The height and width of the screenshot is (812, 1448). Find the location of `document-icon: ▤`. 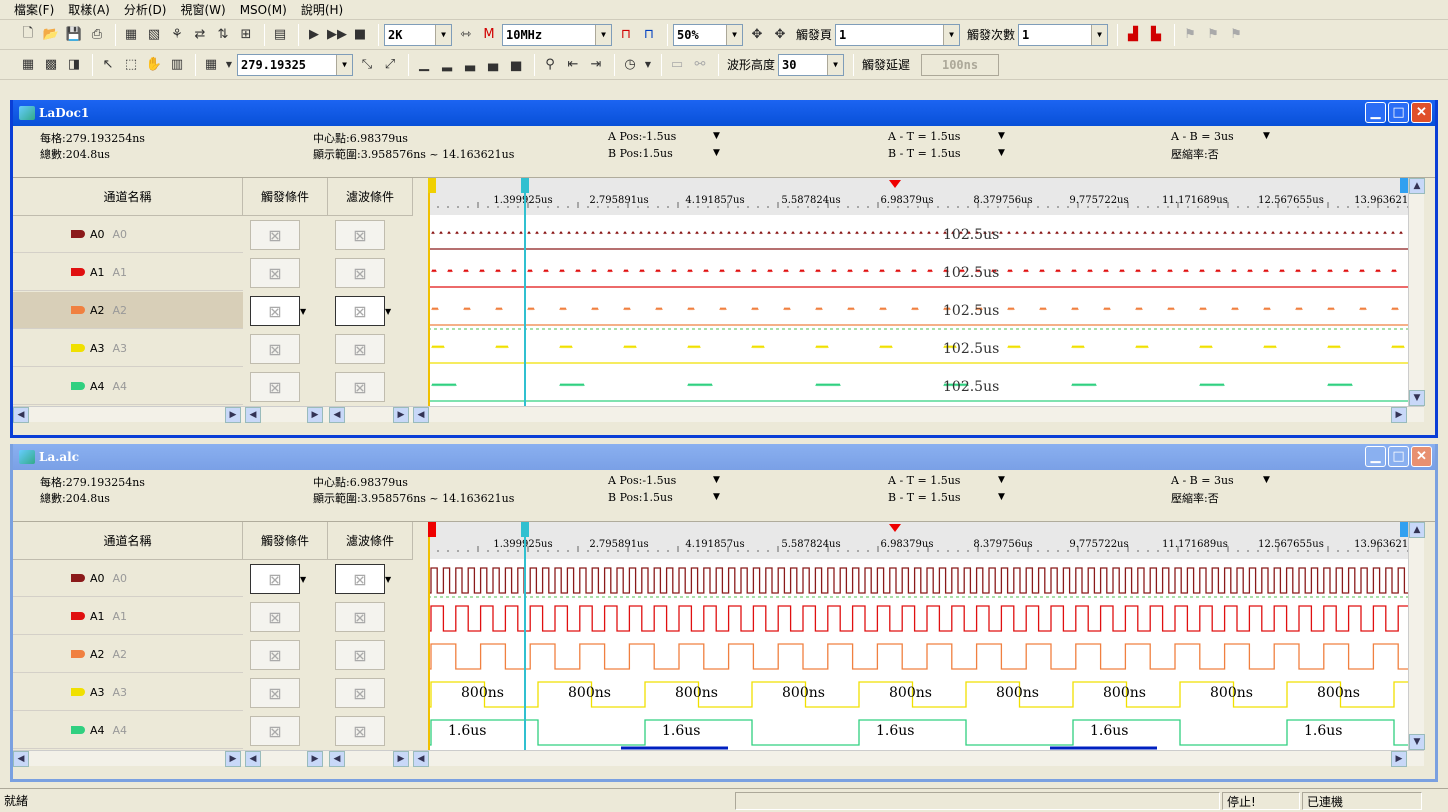

document-icon: ▤ is located at coordinates (280, 35).